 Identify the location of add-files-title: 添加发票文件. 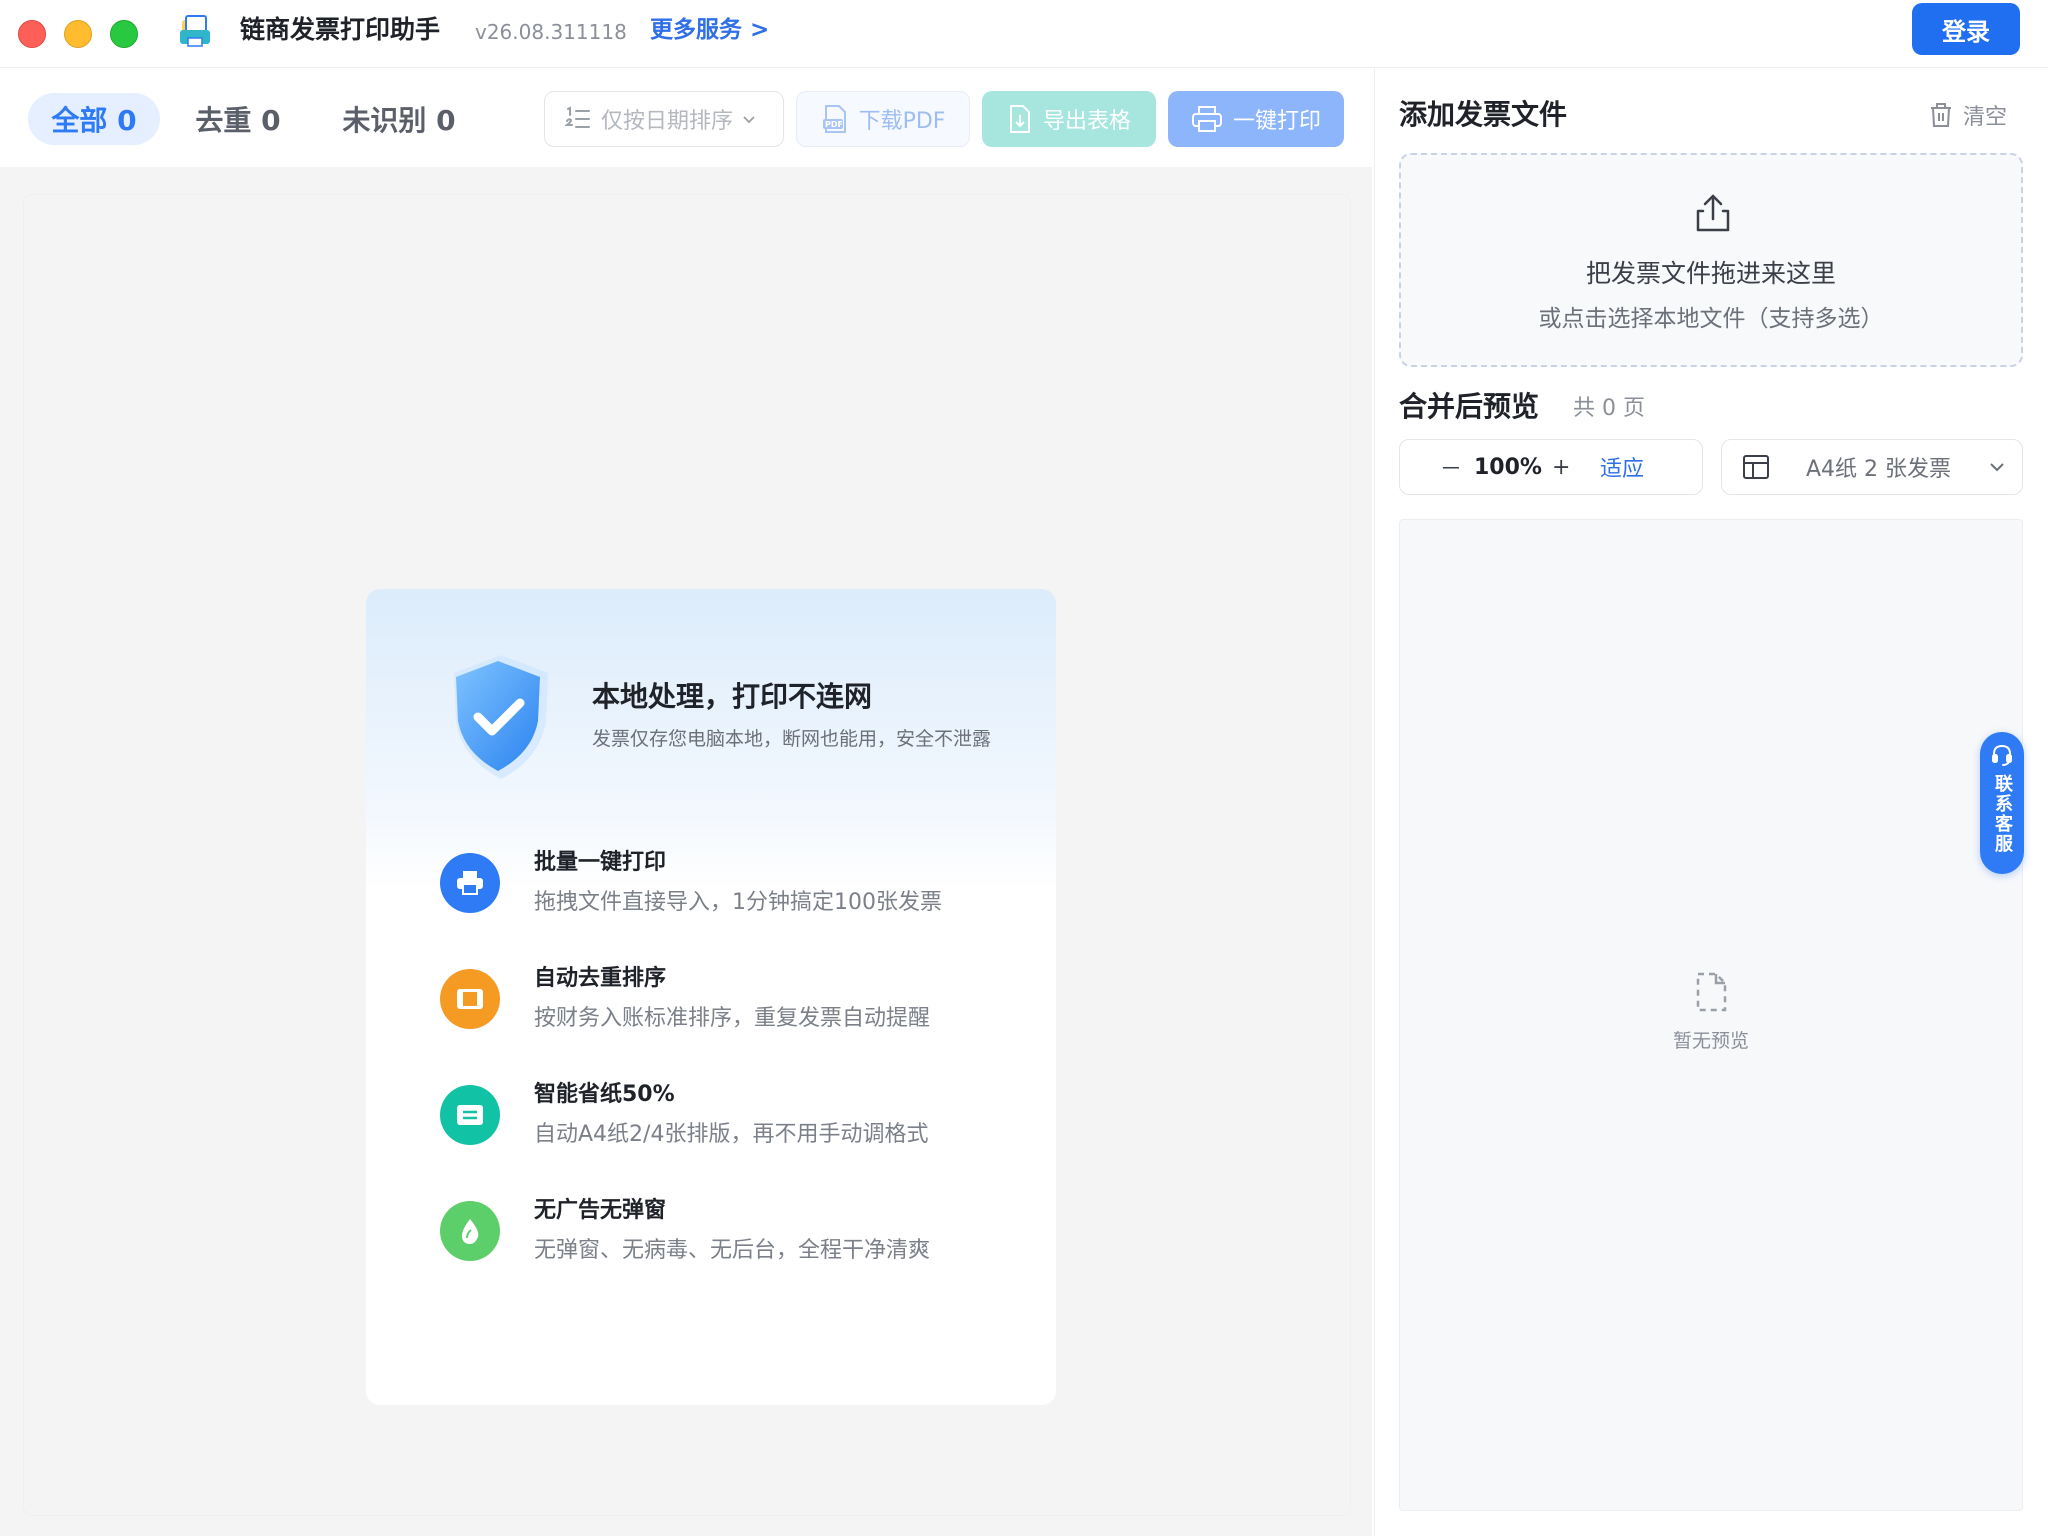
(1483, 114).